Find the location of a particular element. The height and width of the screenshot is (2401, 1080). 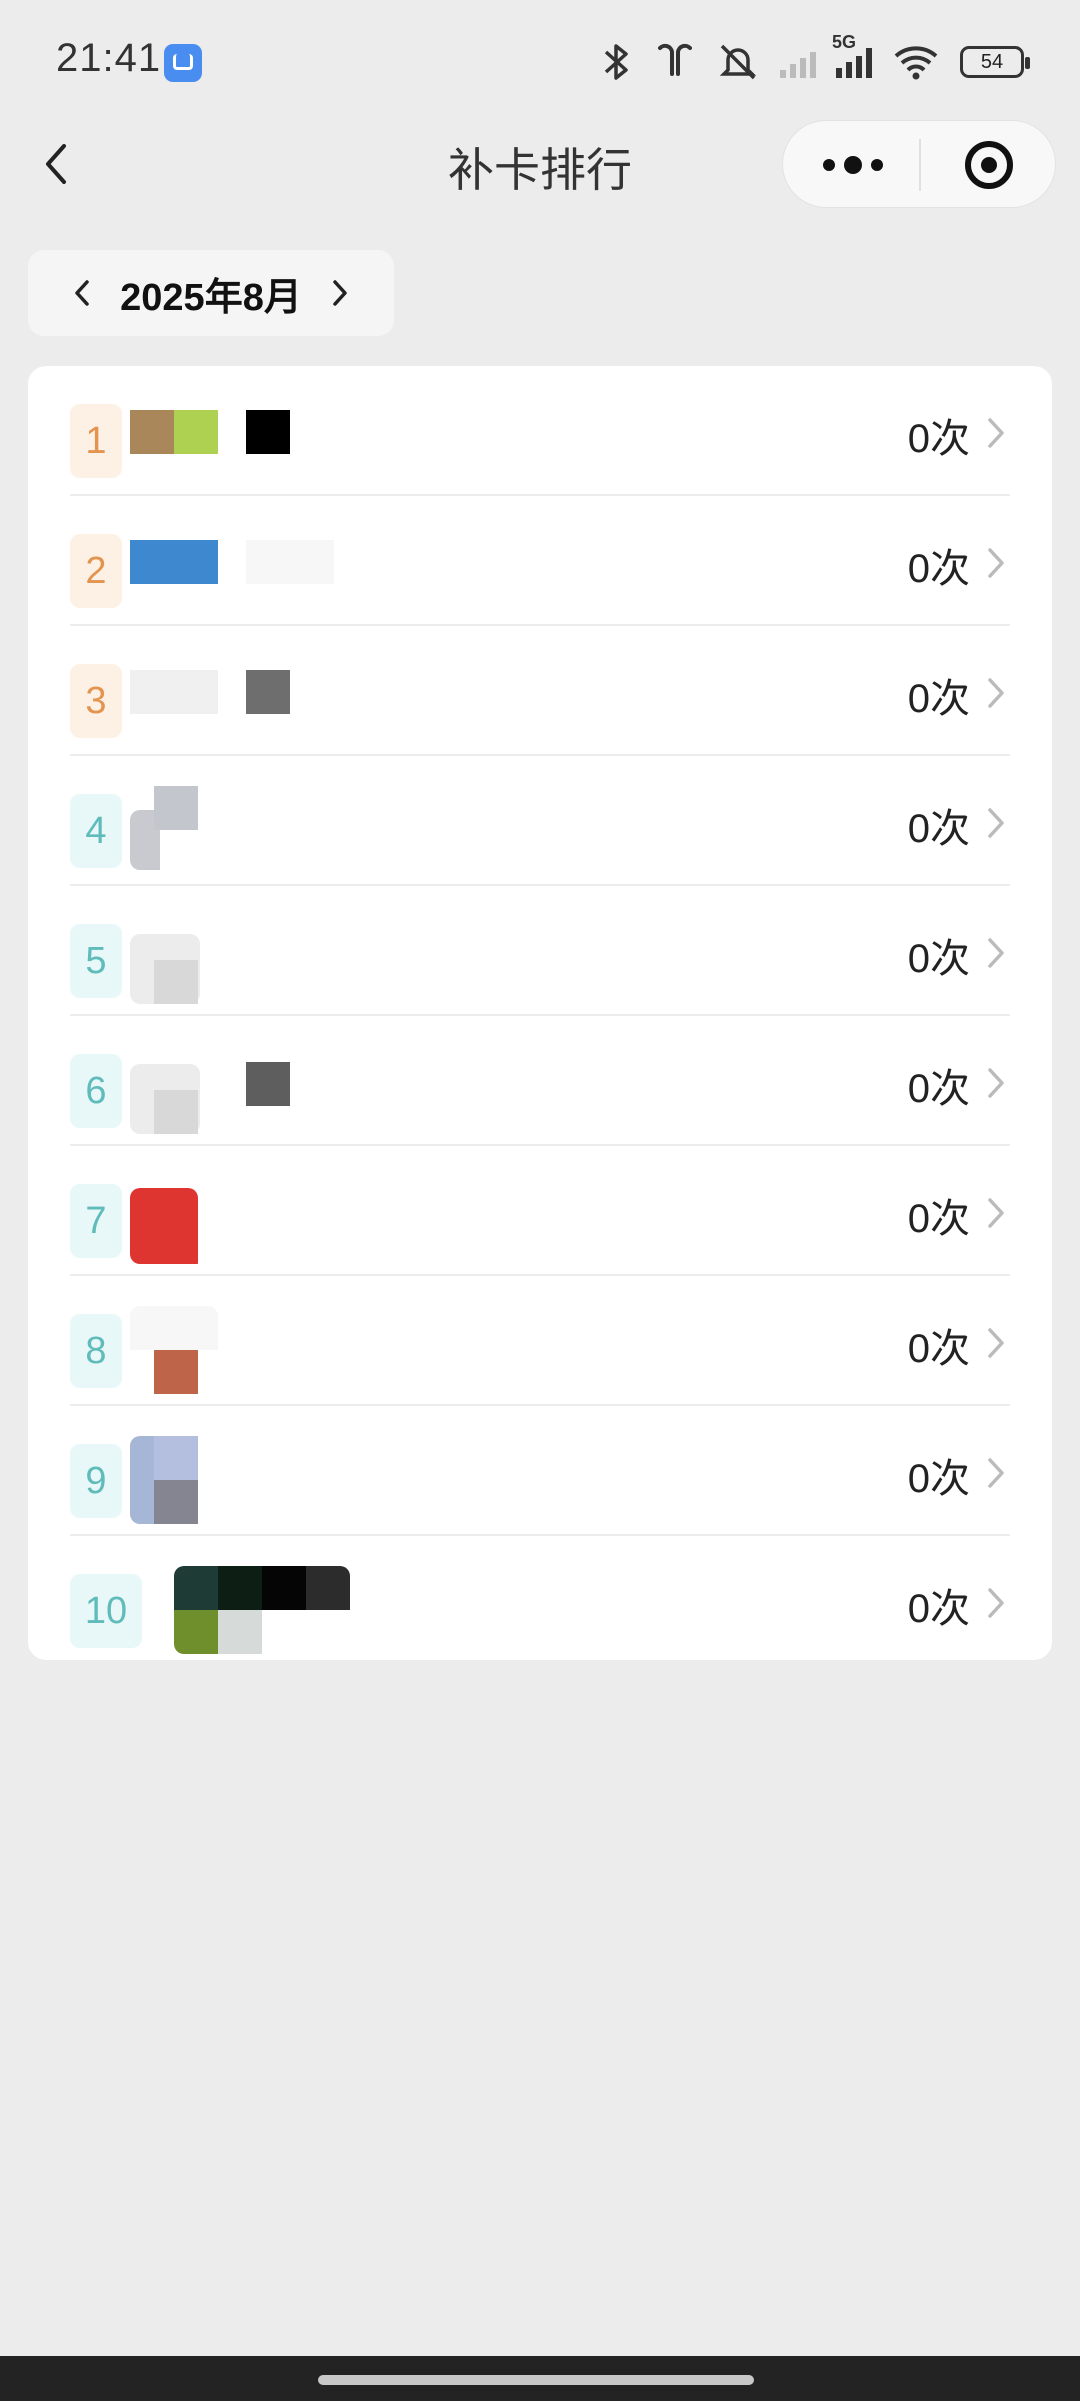

rank-badge: 5 is located at coordinates (96, 961).